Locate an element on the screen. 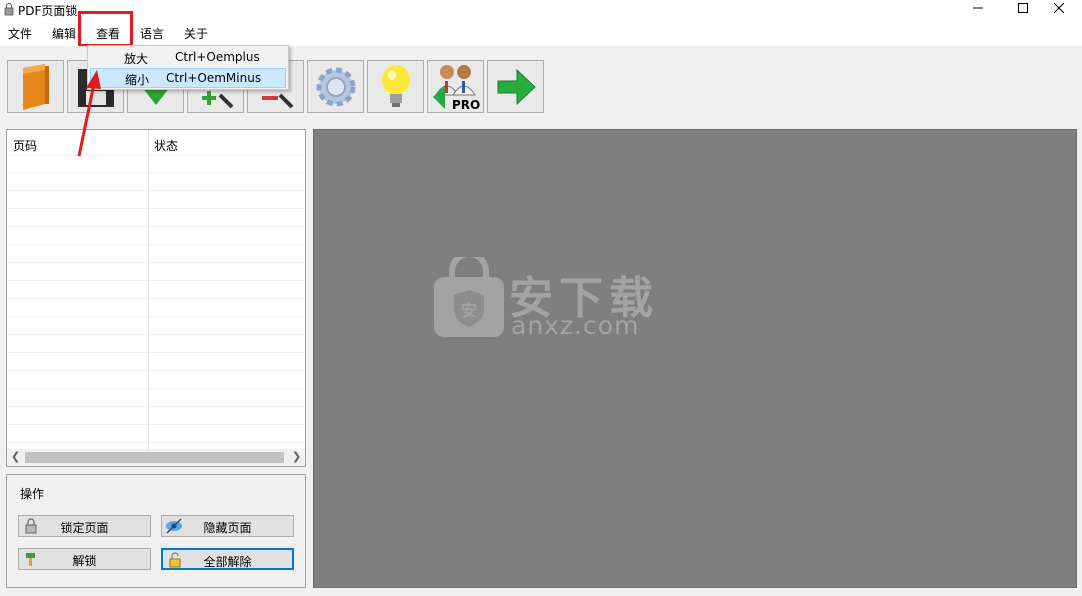 The height and width of the screenshot is (596, 1082). menu-item-zoom-in: 放大 Ctrl+Oemplus is located at coordinates (188, 58).